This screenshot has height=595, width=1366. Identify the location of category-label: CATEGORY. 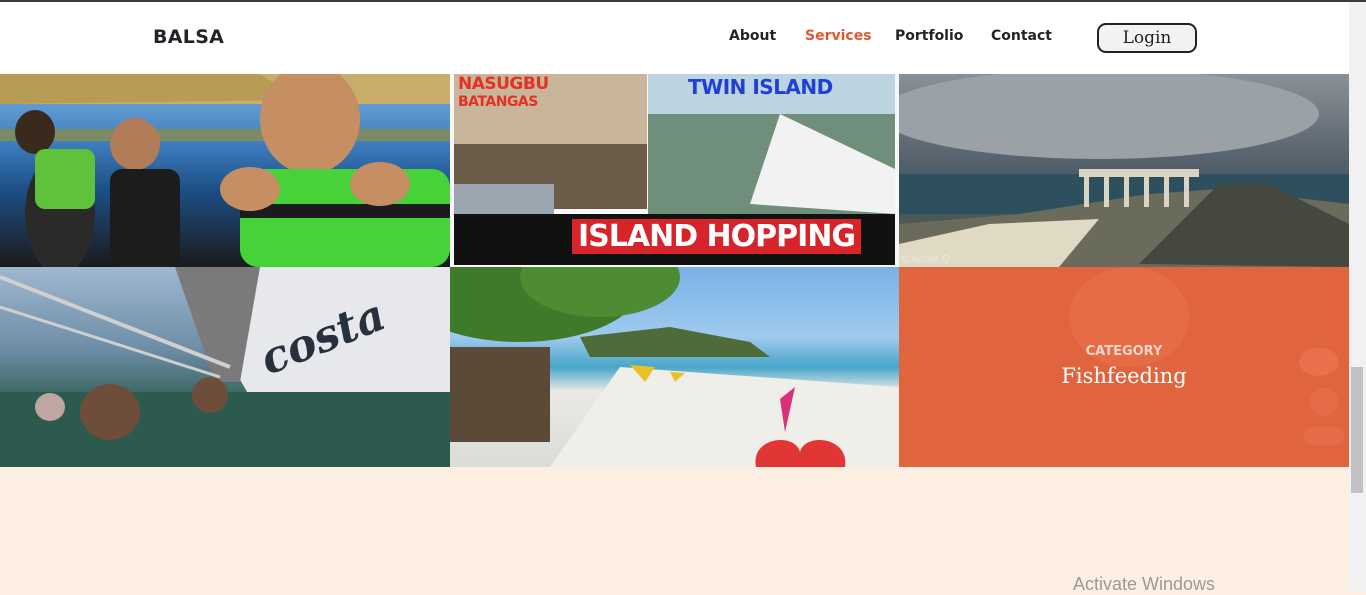
(1124, 351).